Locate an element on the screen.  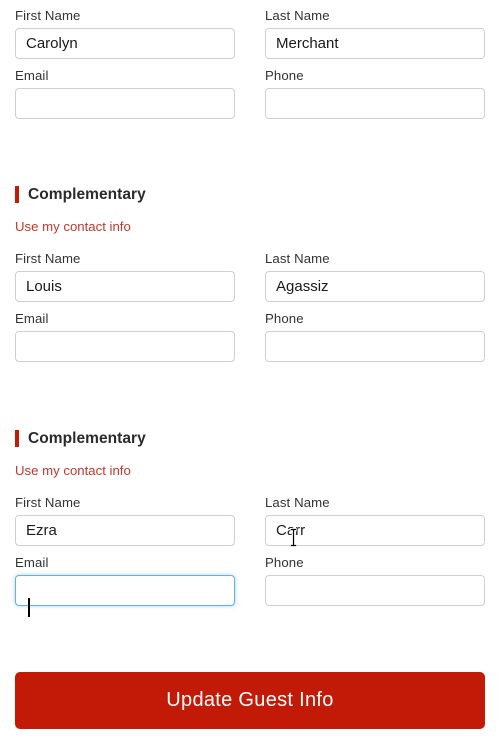
guest-1-phone-field: Phone is located at coordinates (375, 93).